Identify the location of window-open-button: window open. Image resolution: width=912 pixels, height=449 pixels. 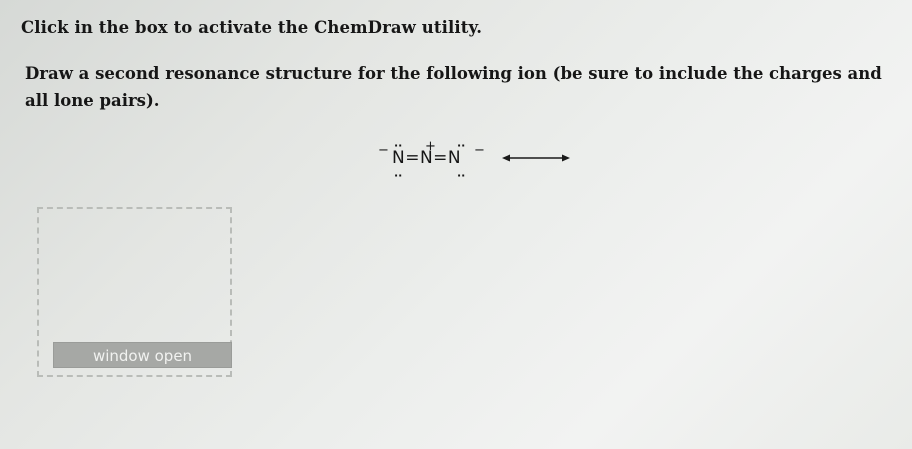
(142, 355).